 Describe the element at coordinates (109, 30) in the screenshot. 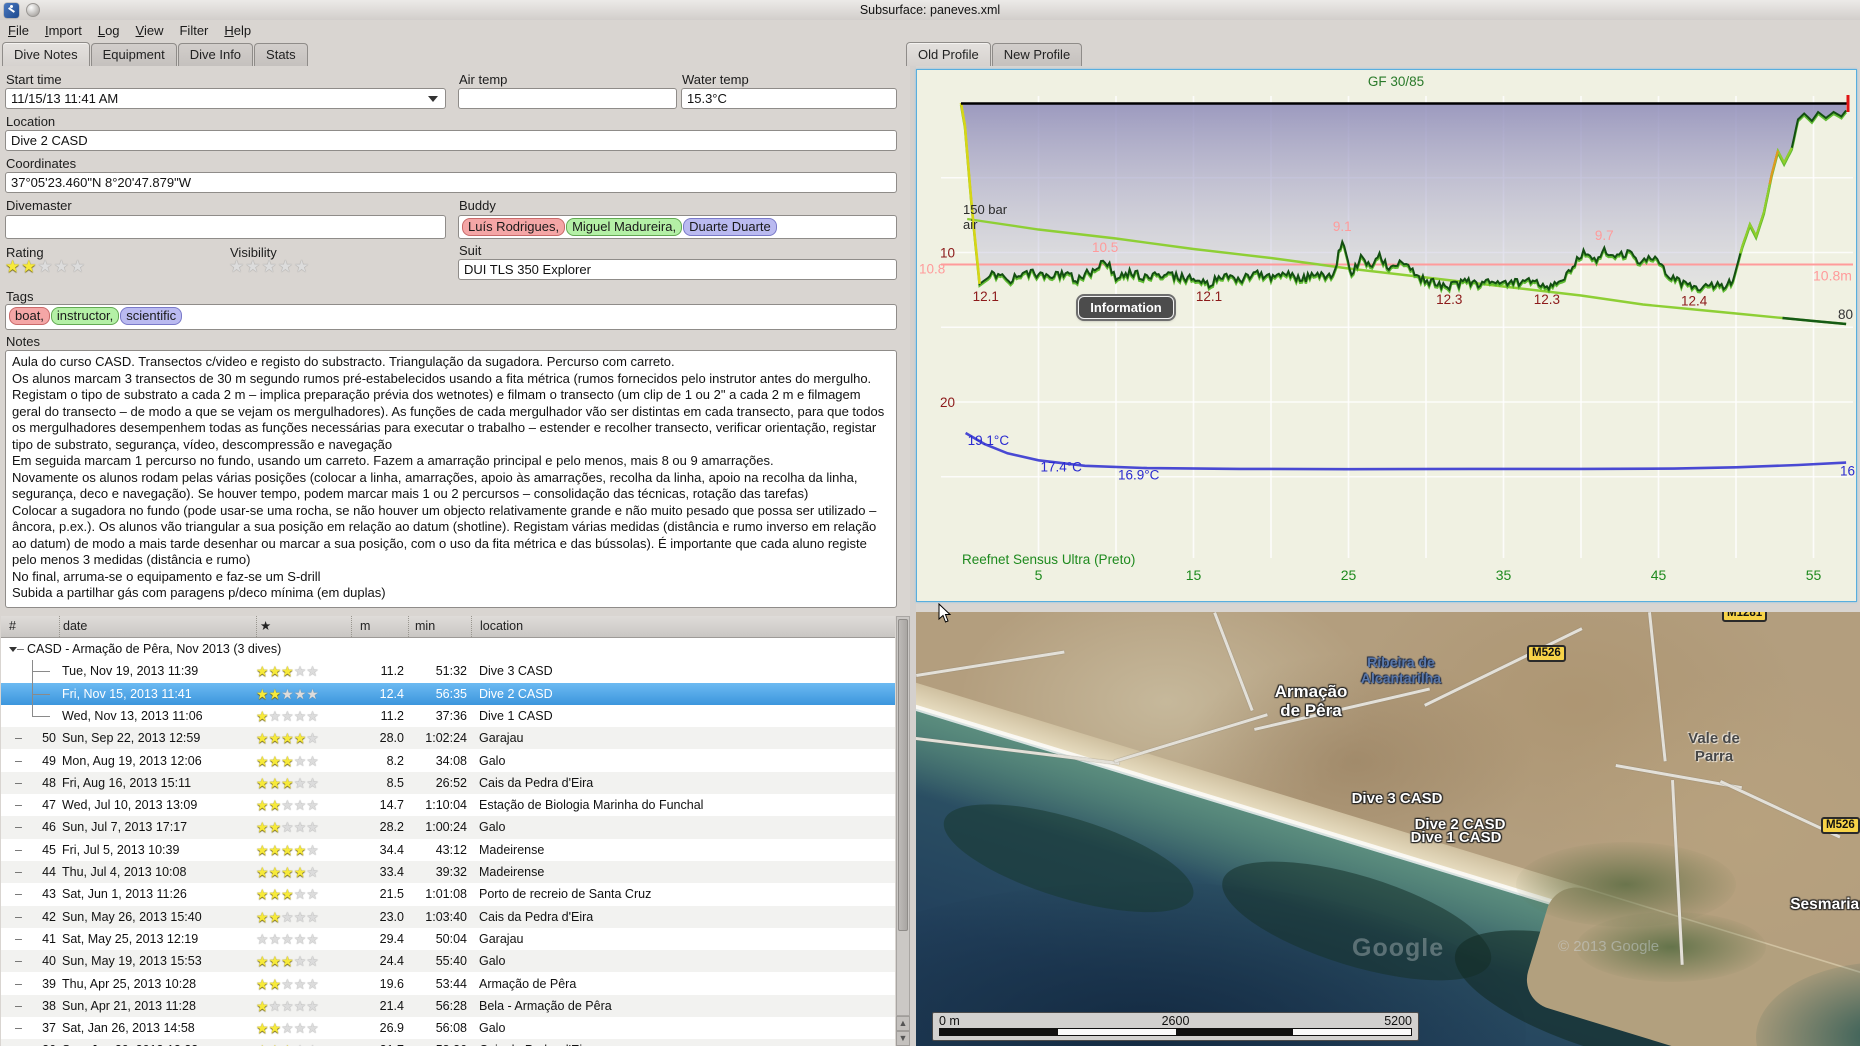

I see `menu-log: Log` at that location.